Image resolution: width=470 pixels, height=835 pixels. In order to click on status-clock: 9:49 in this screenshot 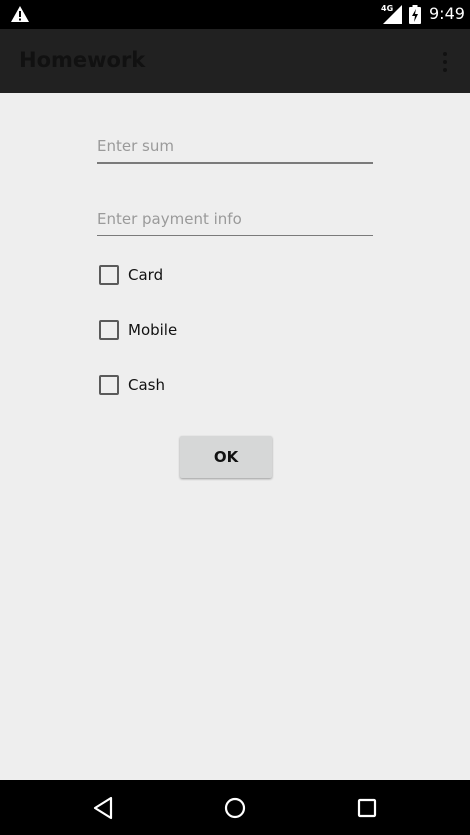, I will do `click(447, 13)`.